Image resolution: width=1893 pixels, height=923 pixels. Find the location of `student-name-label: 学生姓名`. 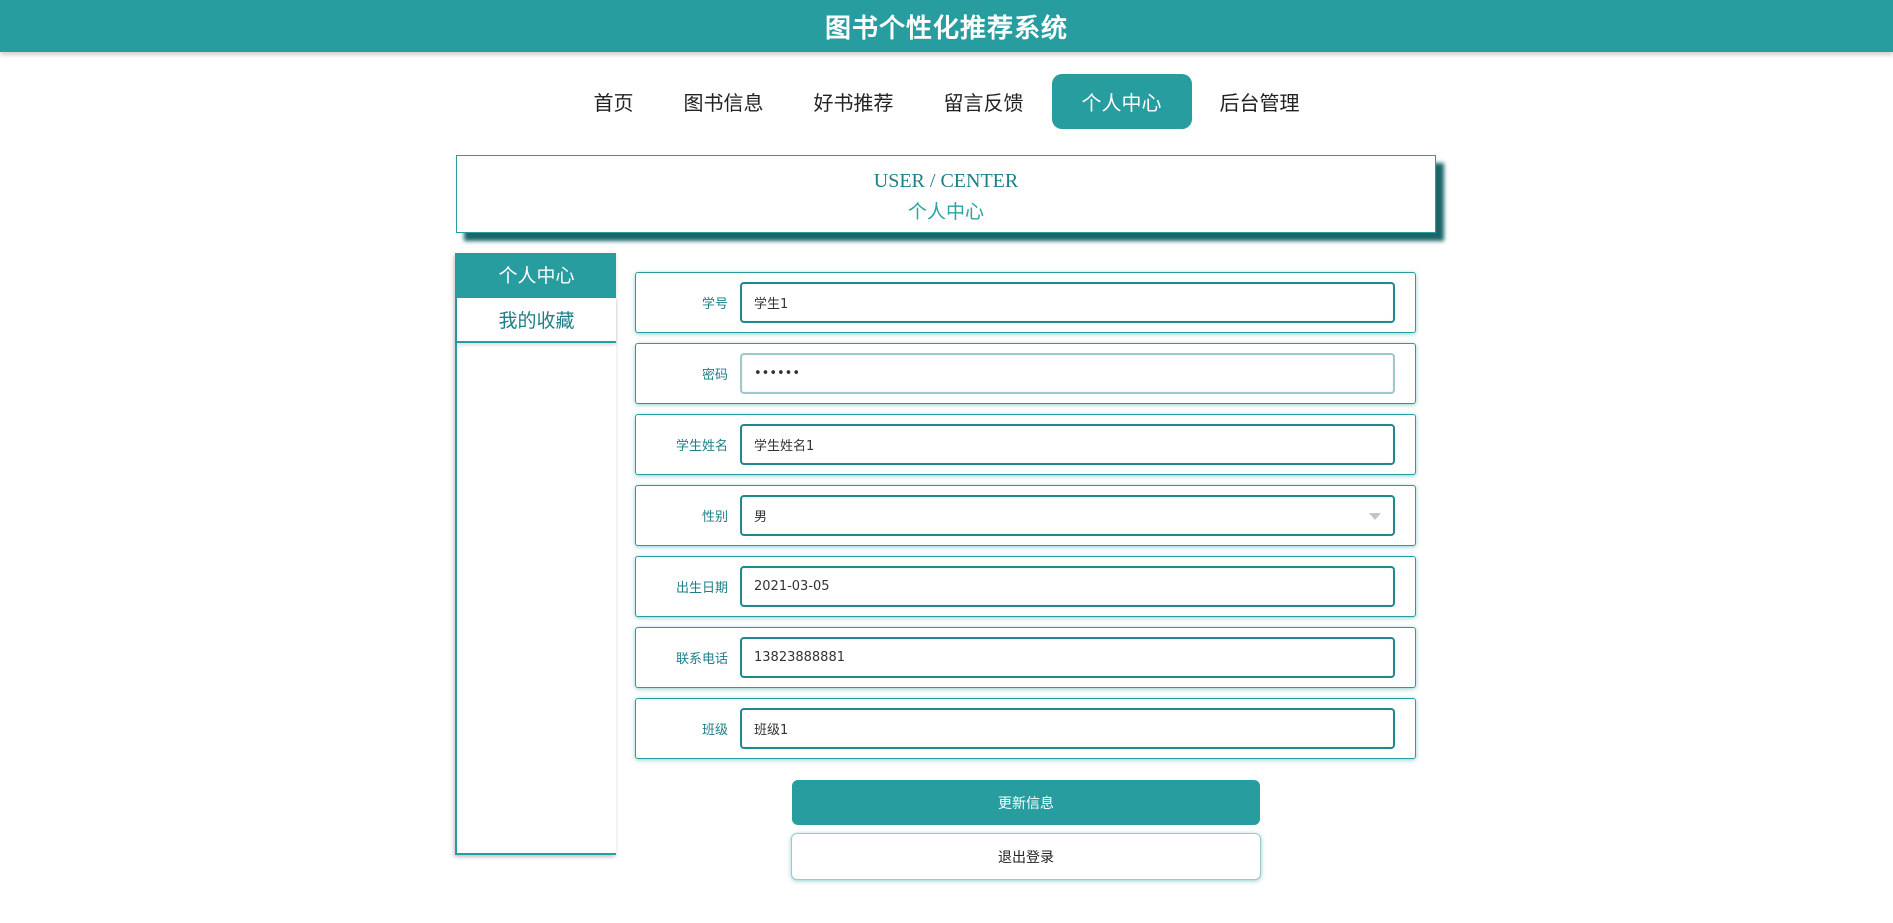

student-name-label: 学生姓名 is located at coordinates (701, 446).